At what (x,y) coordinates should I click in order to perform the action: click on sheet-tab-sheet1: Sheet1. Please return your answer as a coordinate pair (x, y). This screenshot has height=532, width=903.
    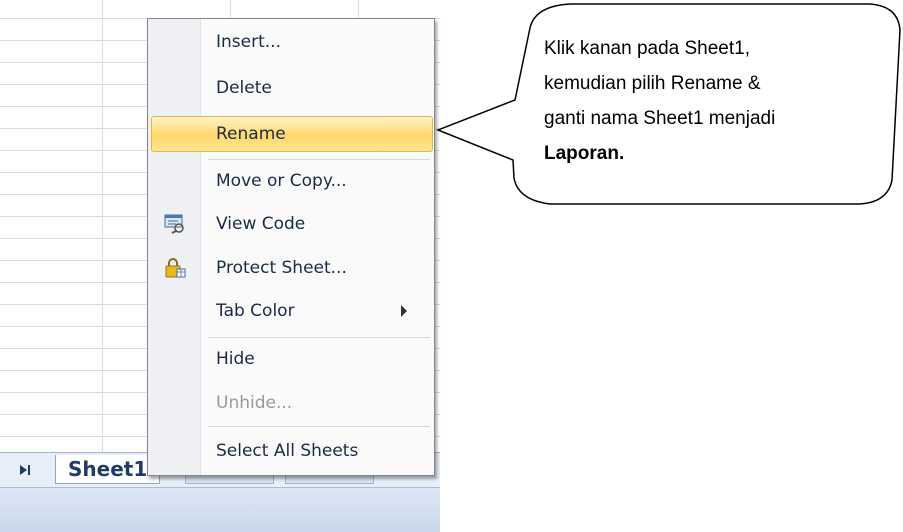
    Looking at the image, I should click on (108, 469).